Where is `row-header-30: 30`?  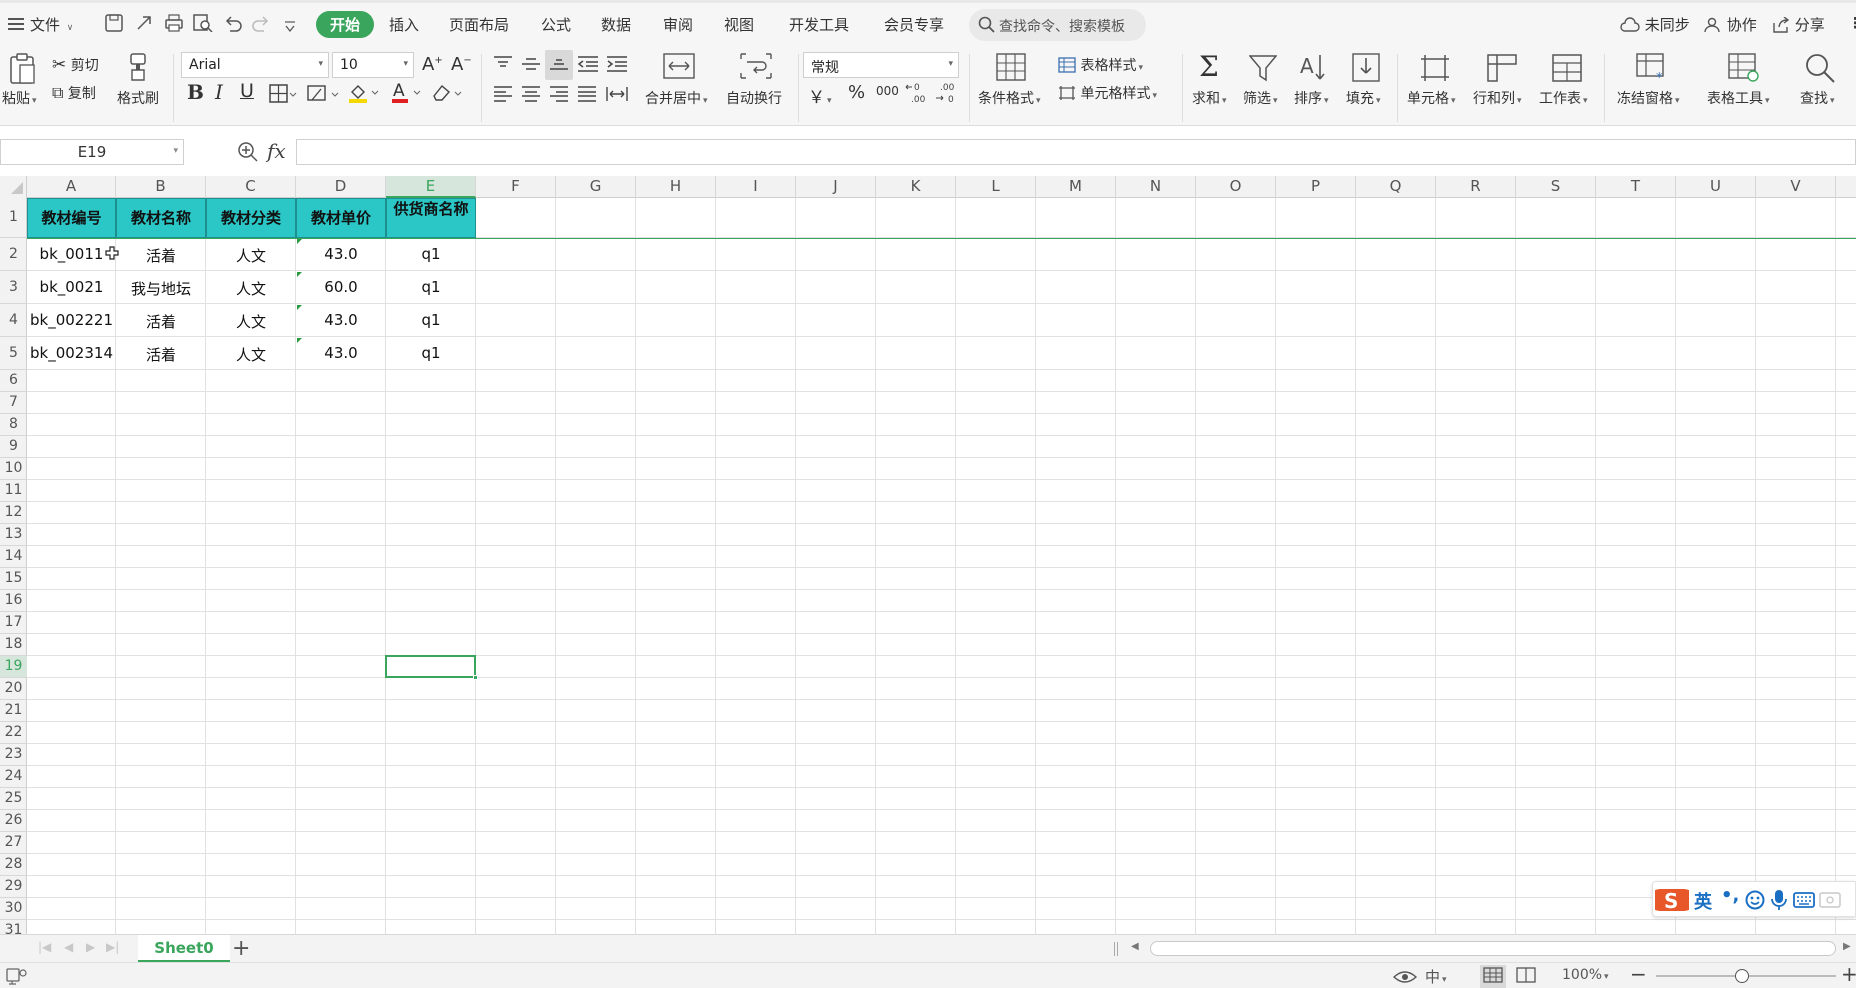
row-header-30: 30 is located at coordinates (13, 909).